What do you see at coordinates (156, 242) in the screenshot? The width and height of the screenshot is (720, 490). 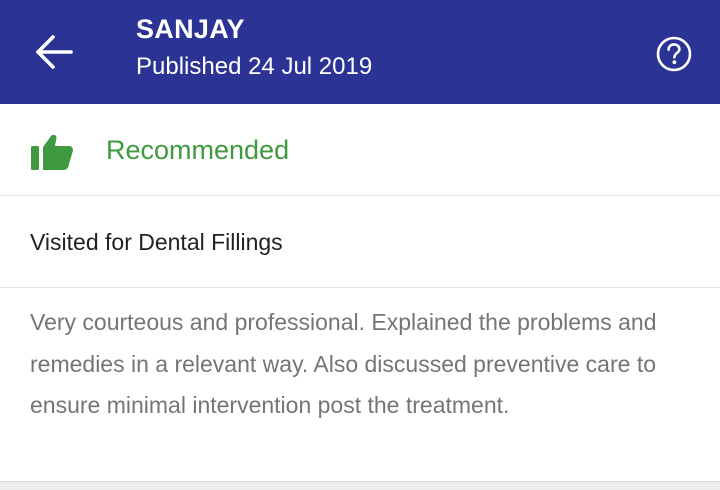 I see `visit-reason-label: Visited for Dental Fillings` at bounding box center [156, 242].